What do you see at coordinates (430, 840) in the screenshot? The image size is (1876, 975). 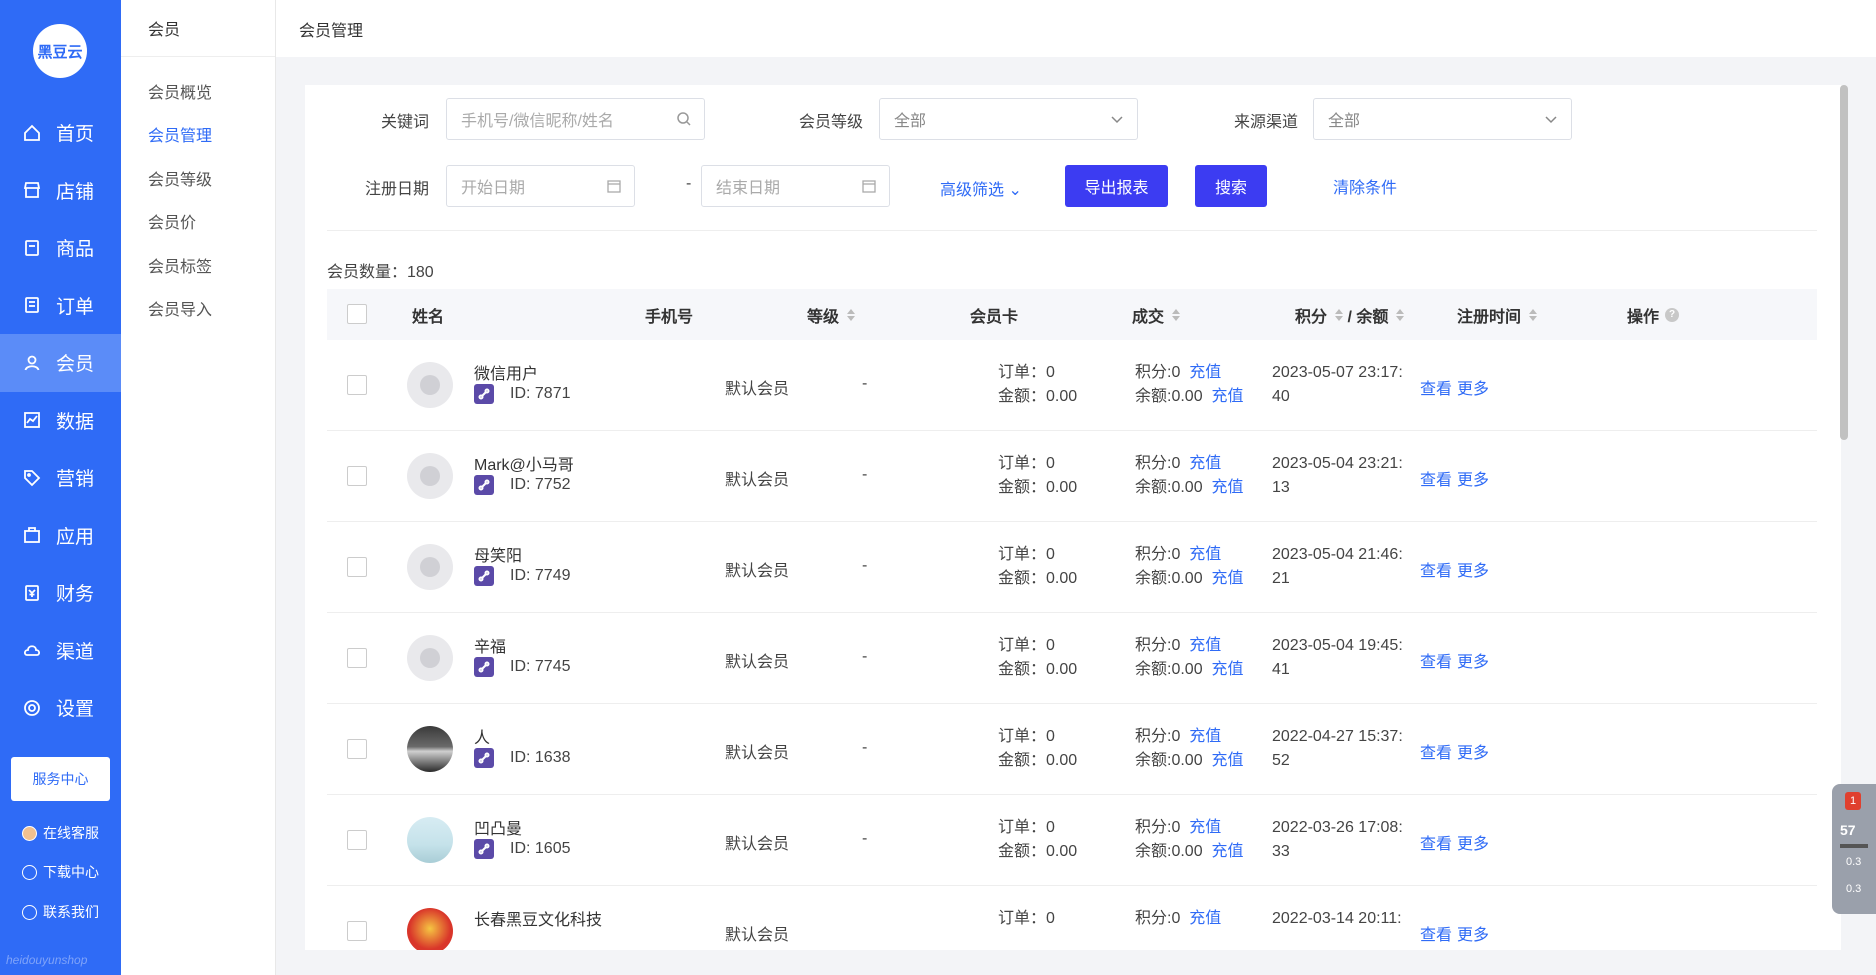 I see `avatar` at bounding box center [430, 840].